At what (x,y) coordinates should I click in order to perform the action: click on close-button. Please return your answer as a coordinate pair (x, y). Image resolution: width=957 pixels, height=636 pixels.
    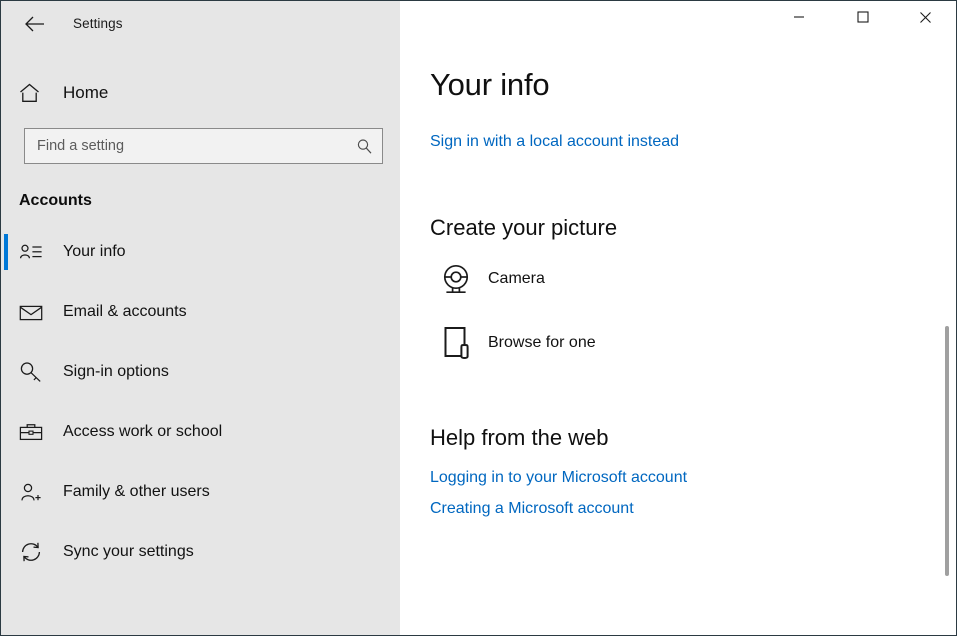
    Looking at the image, I should click on (925, 17).